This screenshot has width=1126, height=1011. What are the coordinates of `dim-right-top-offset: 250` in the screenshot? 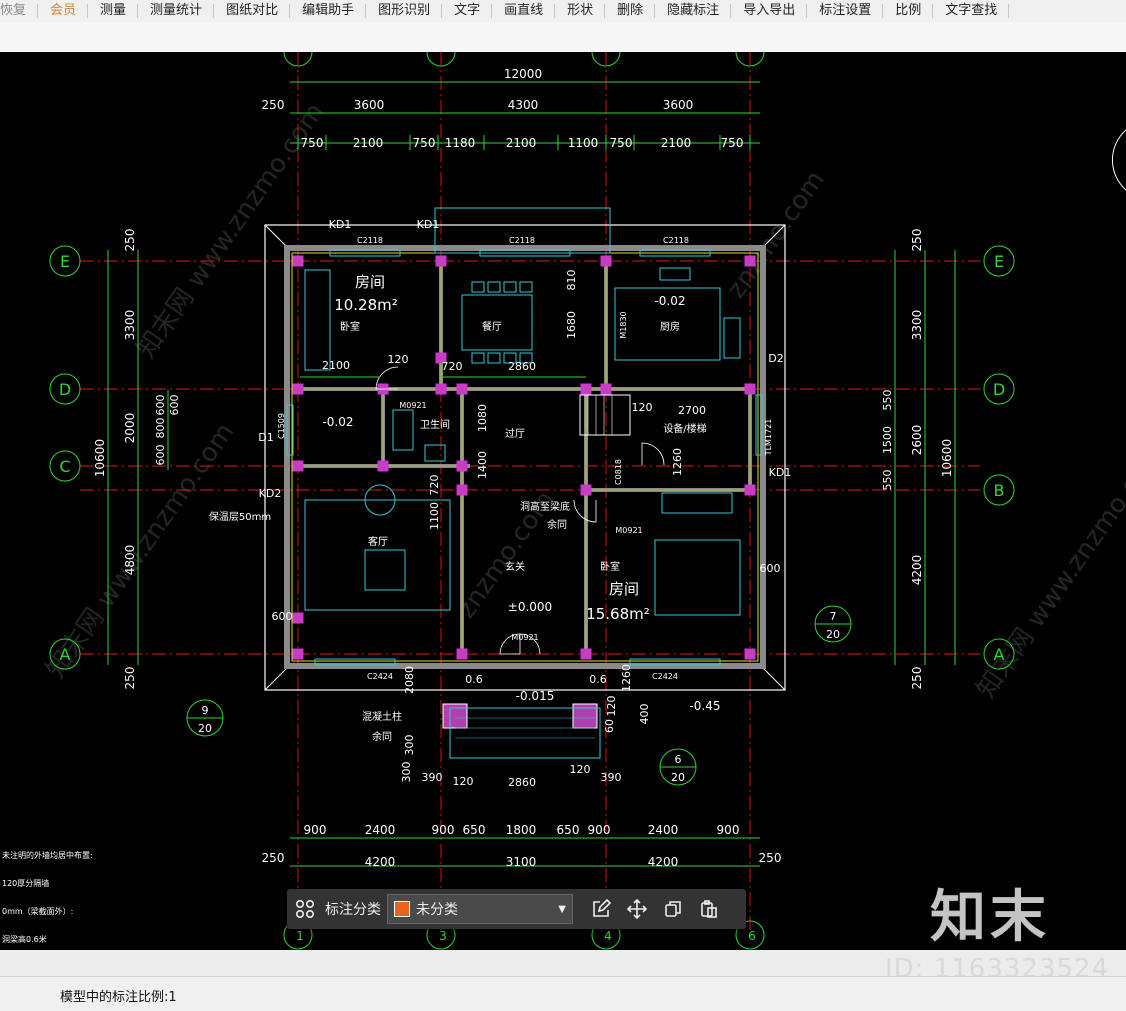 It's located at (917, 240).